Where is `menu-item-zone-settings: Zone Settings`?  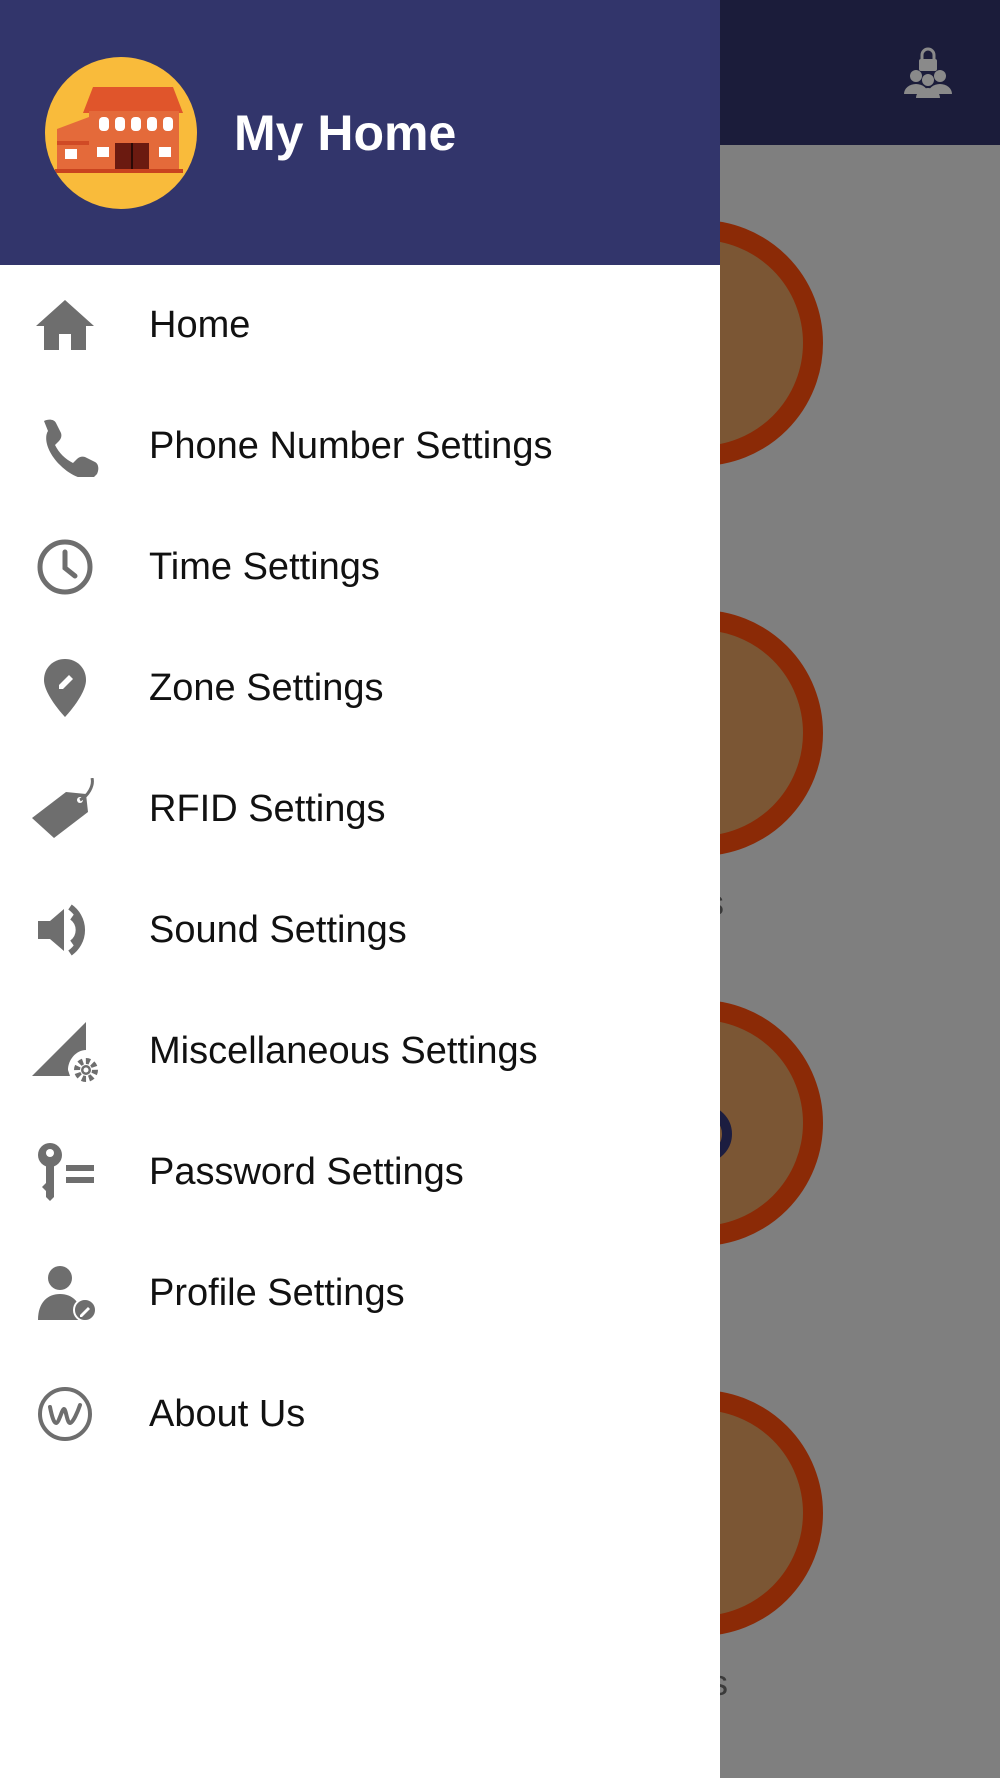
menu-item-zone-settings: Zone Settings is located at coordinates (360, 688).